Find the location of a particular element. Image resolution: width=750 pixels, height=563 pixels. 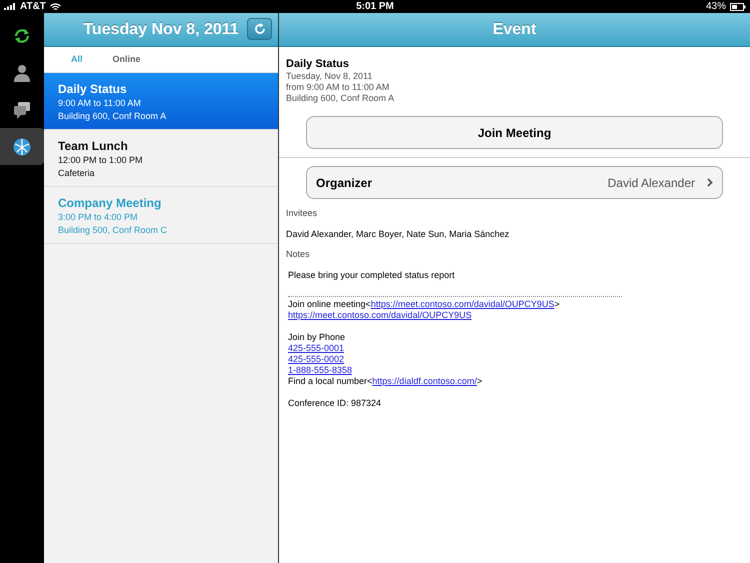

note-text: Join online meeting< is located at coordinates (329, 304).